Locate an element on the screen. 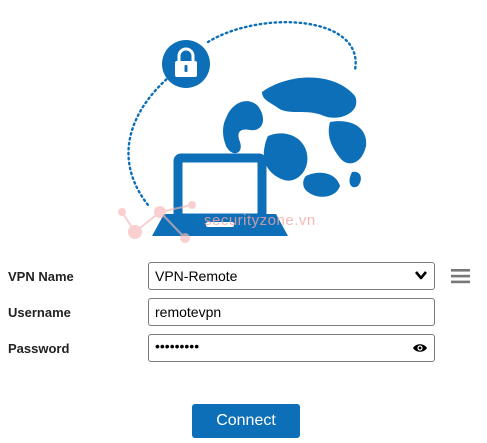 The width and height of the screenshot is (487, 443). menu-icon is located at coordinates (461, 276).